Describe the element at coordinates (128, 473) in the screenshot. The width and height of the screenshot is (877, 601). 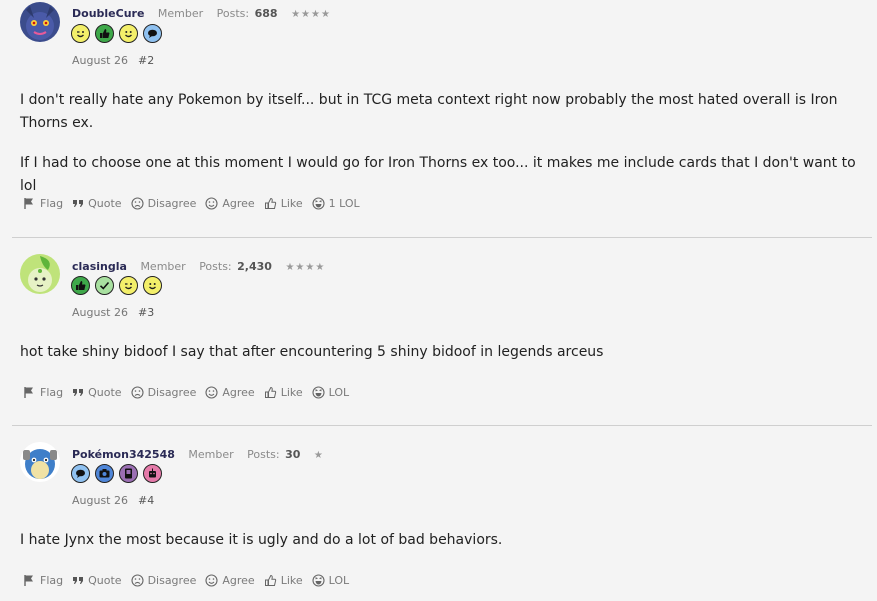
I see `card-badge-icon` at that location.